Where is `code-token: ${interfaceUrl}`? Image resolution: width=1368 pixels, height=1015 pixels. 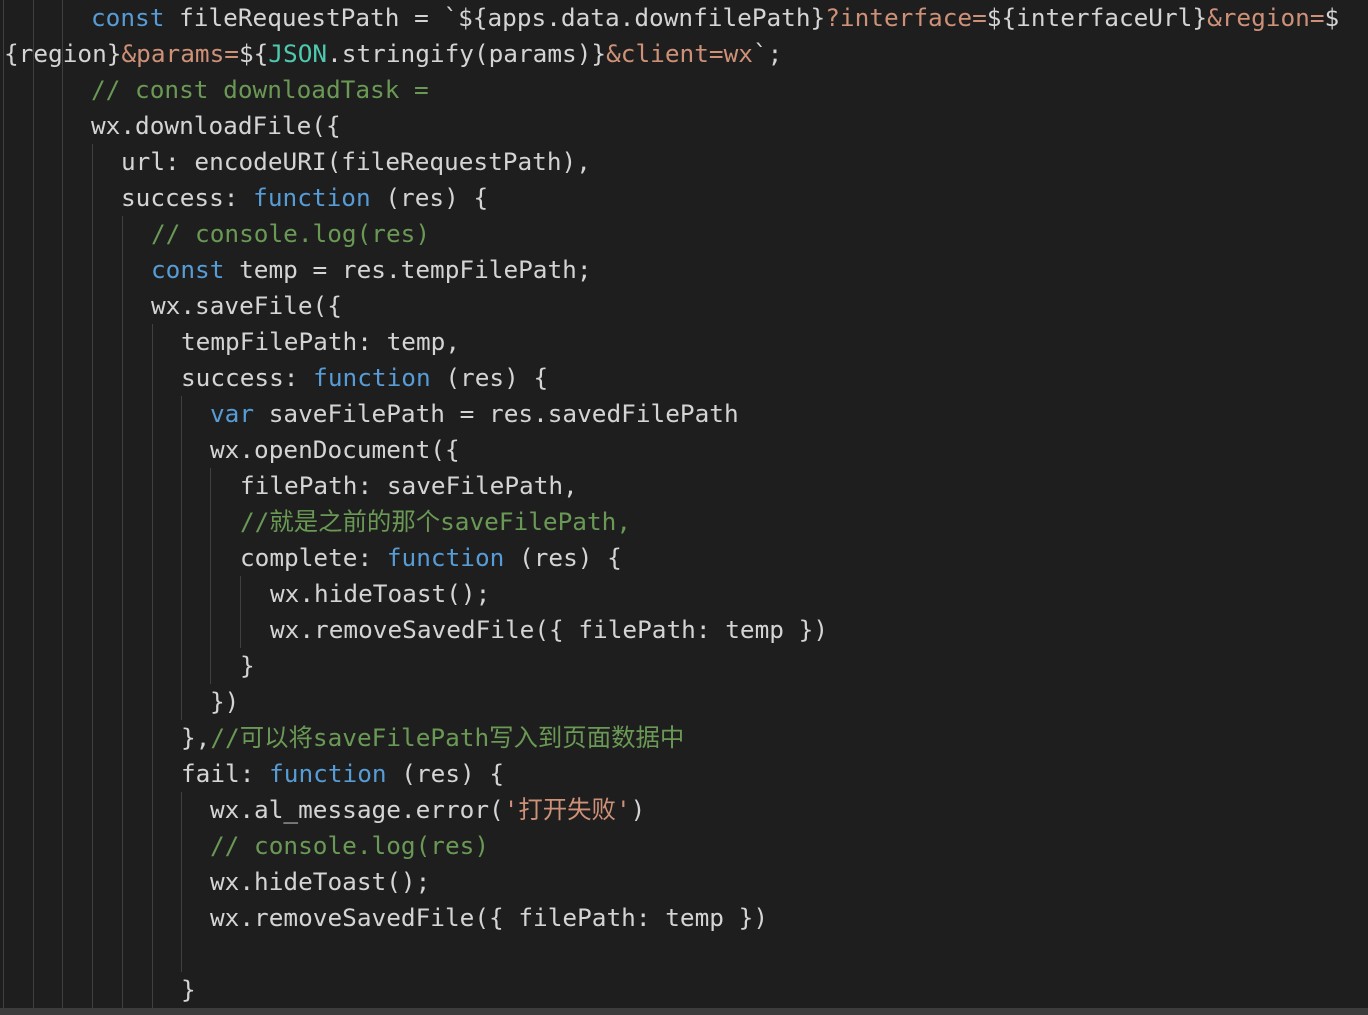 code-token: ${interfaceUrl} is located at coordinates (1097, 17).